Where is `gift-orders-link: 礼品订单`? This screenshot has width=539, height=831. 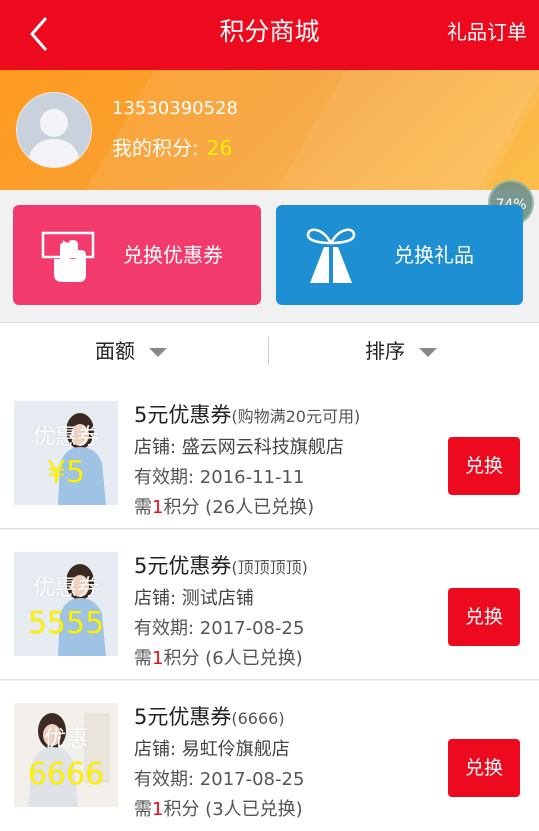 gift-orders-link: 礼品订单 is located at coordinates (487, 35).